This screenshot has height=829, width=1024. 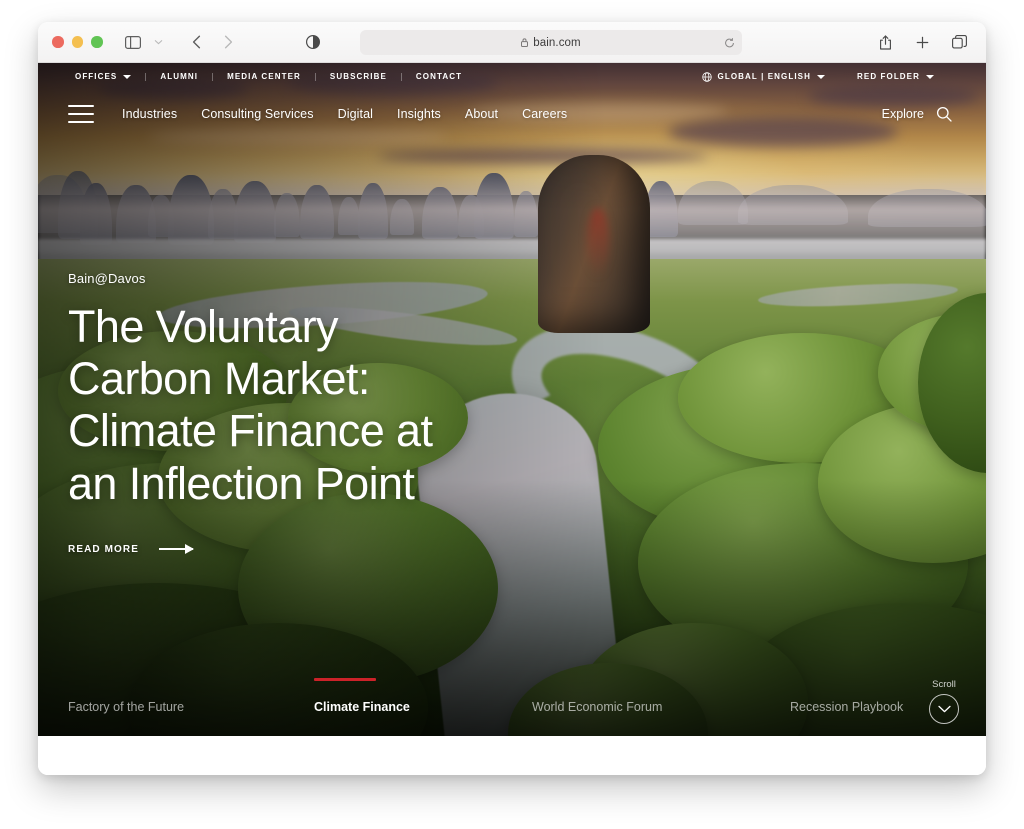 What do you see at coordinates (104, 549) in the screenshot?
I see `read-more-label: READ MORE` at bounding box center [104, 549].